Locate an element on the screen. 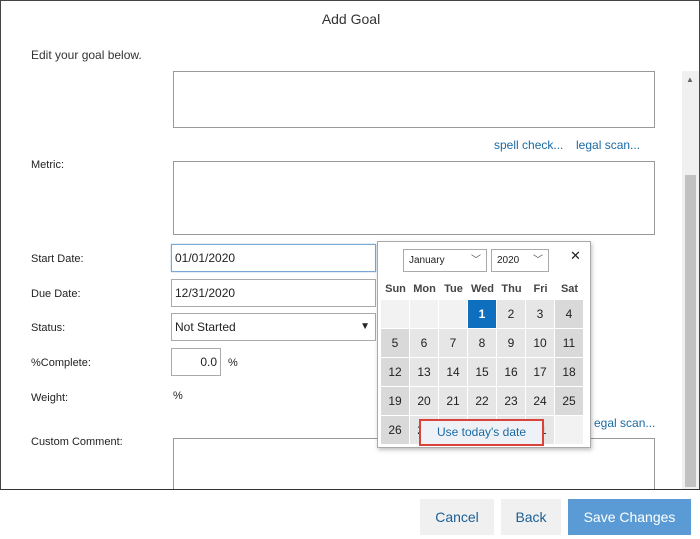 This screenshot has height=539, width=700. close-icon: ✕ is located at coordinates (575, 256).